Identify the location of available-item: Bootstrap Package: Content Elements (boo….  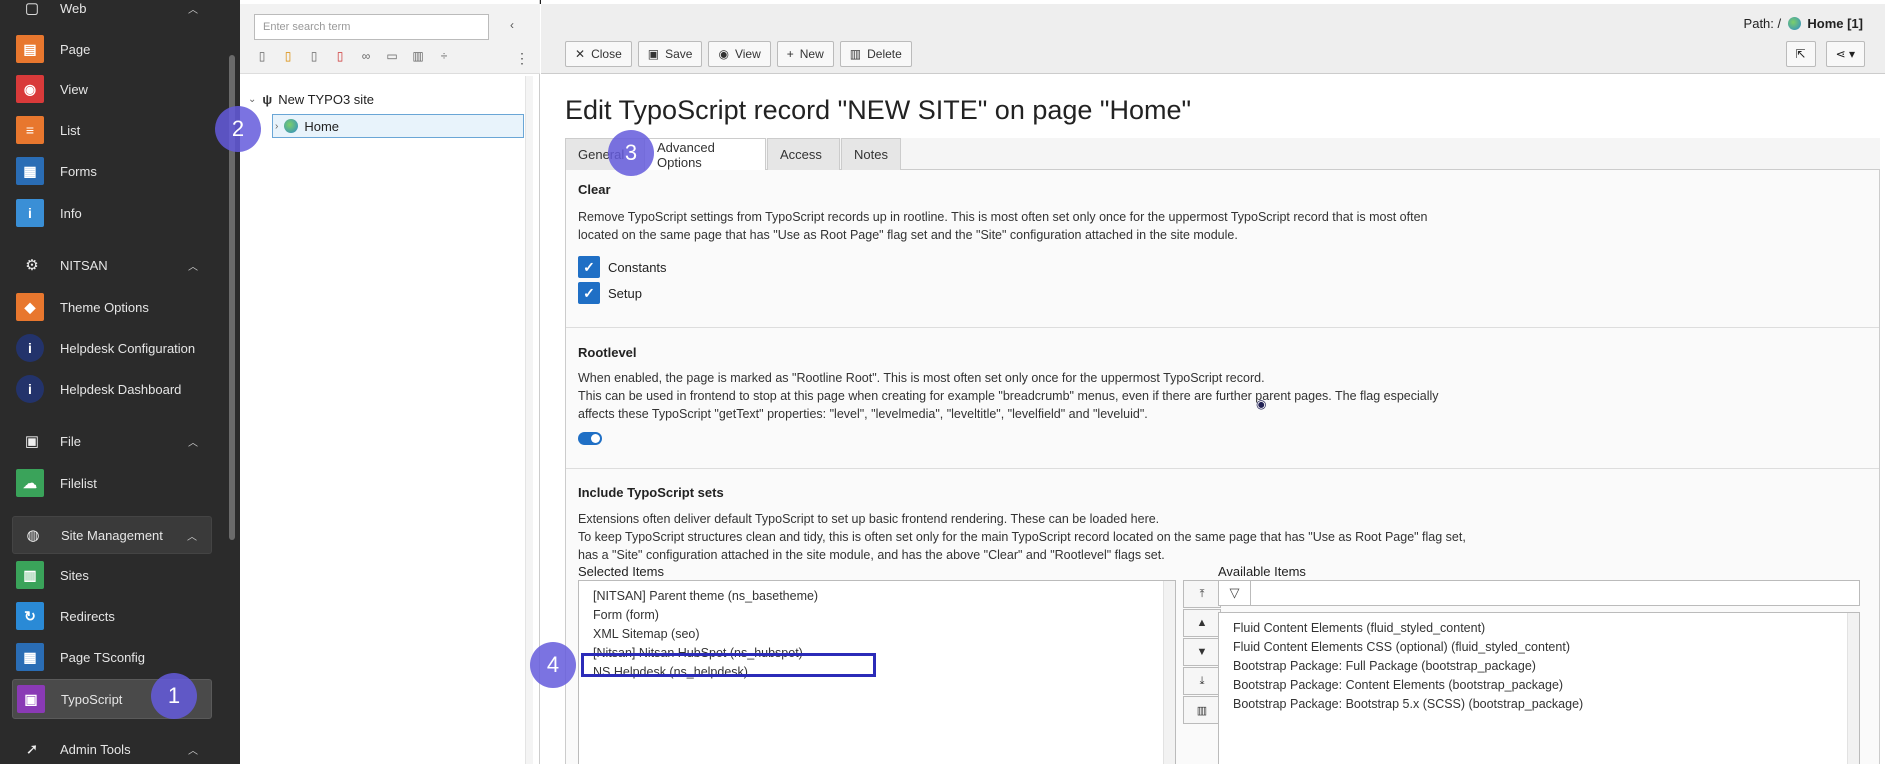
(1398, 685).